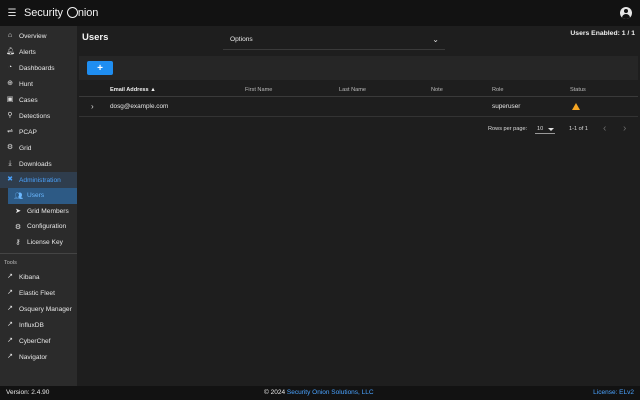  I want to click on hamburger-icon: ☰, so click(12, 13).